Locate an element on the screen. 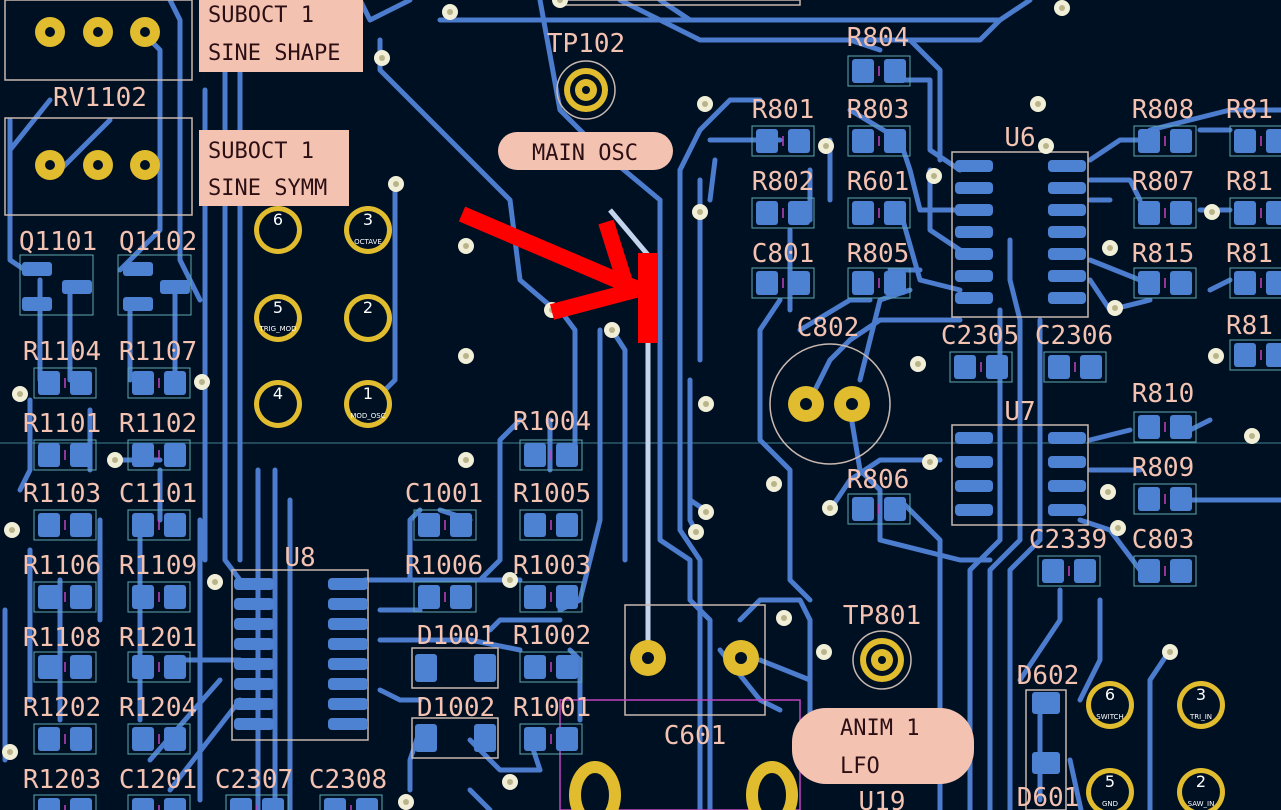 This screenshot has height=810, width=1281. ref-label-rv1102: RV1102 is located at coordinates (100, 98).